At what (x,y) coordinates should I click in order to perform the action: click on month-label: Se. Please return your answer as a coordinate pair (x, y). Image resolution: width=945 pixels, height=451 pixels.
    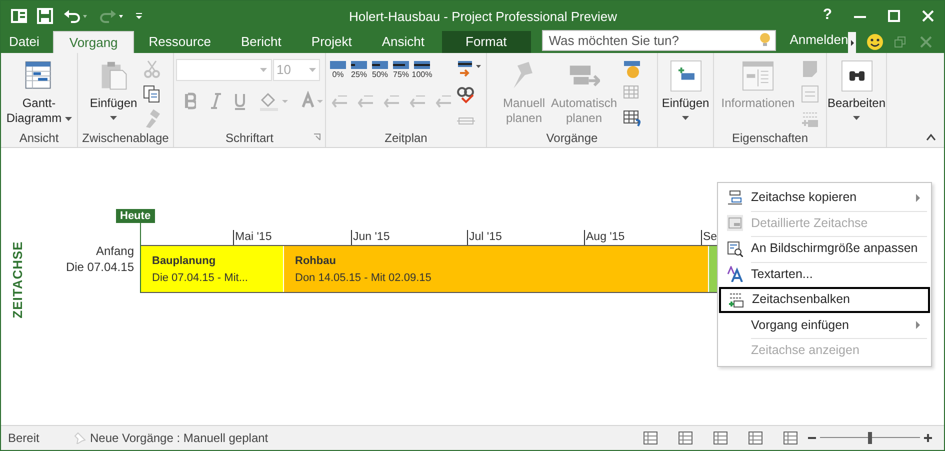
    Looking at the image, I should click on (710, 237).